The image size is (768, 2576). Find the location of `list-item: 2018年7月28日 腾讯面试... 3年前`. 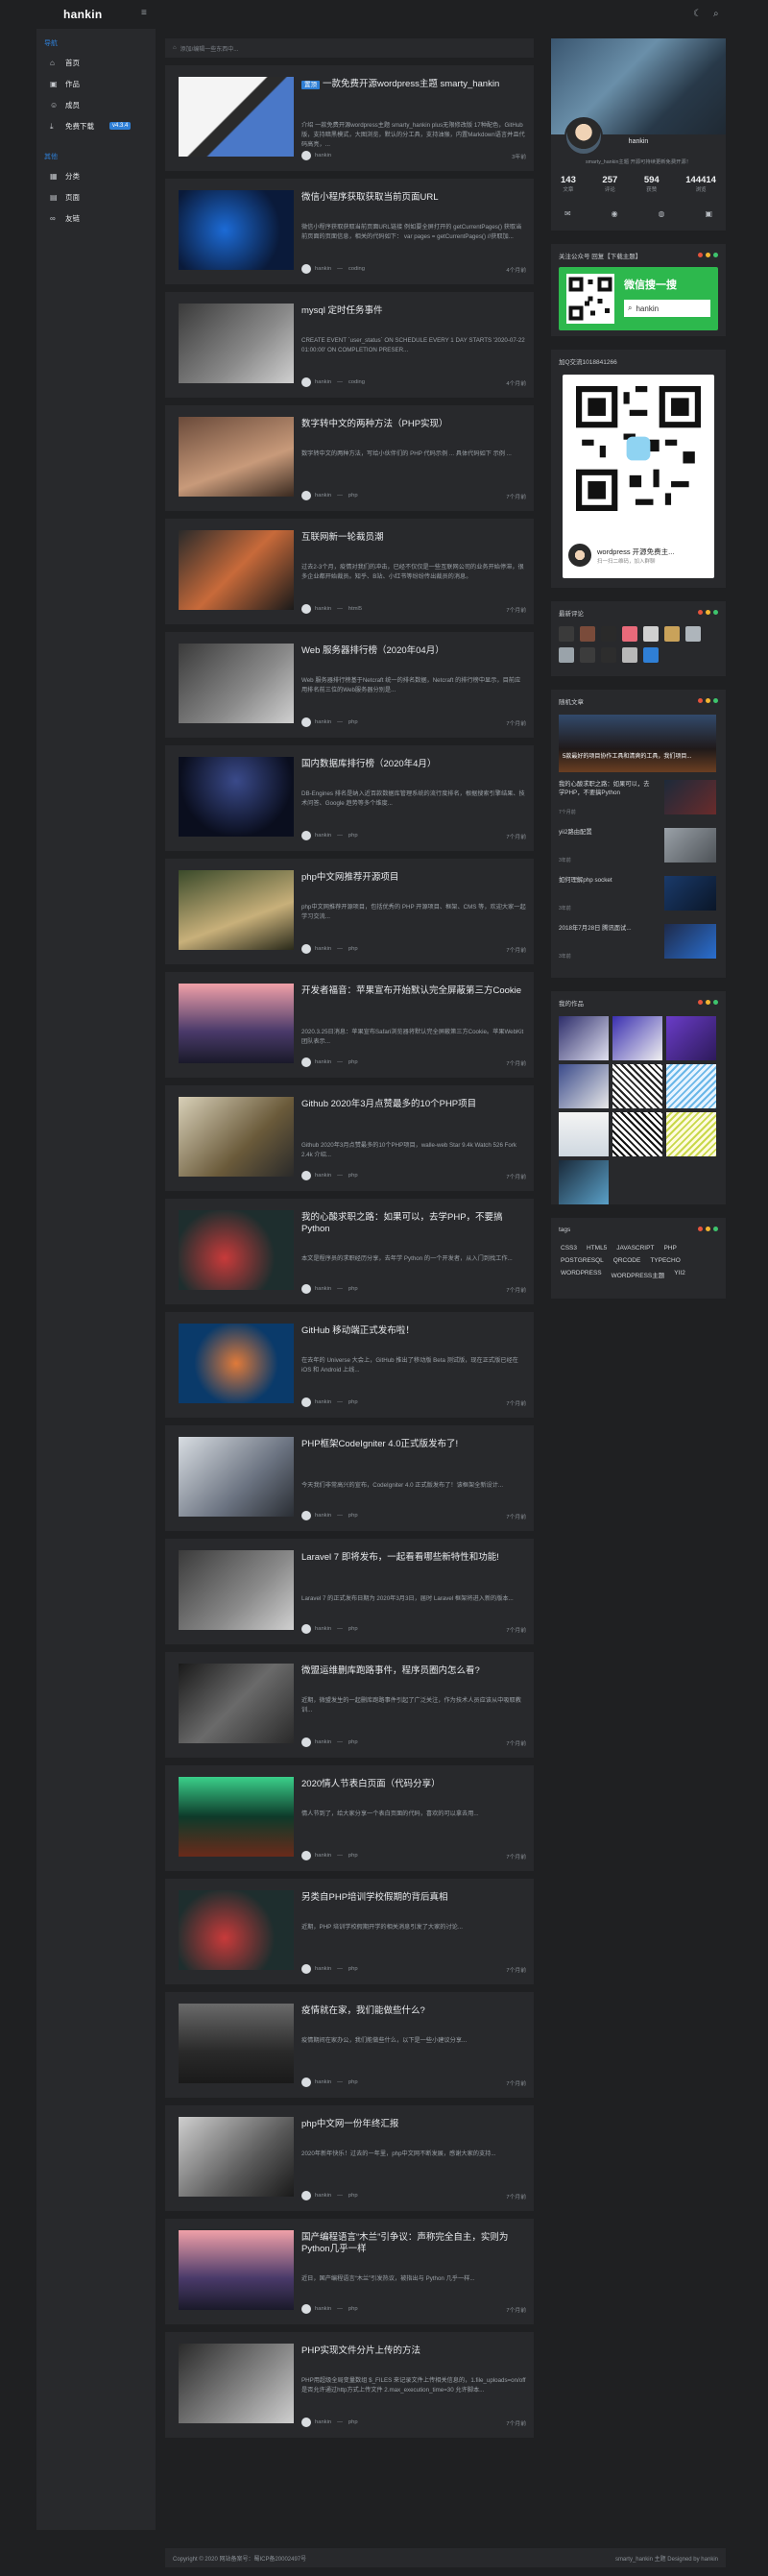

list-item: 2018年7月28日 腾讯面试... 3年前 is located at coordinates (637, 943).